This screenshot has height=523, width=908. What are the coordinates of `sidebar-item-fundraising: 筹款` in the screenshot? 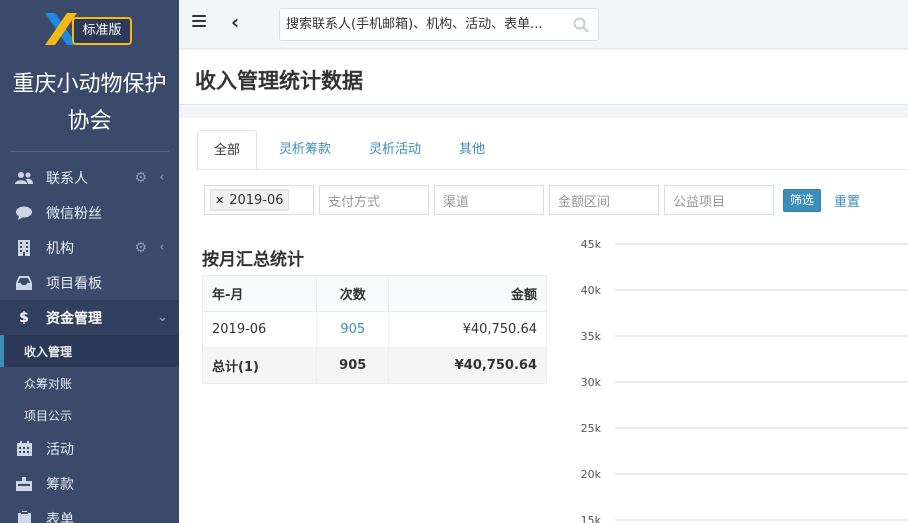 It's located at (89, 483).